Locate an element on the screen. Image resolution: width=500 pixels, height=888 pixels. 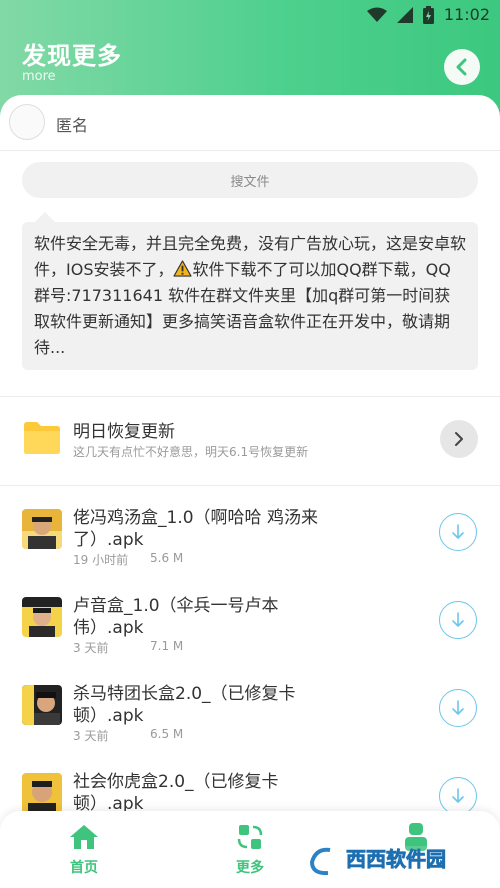
page-subtitle: more is located at coordinates (39, 76).